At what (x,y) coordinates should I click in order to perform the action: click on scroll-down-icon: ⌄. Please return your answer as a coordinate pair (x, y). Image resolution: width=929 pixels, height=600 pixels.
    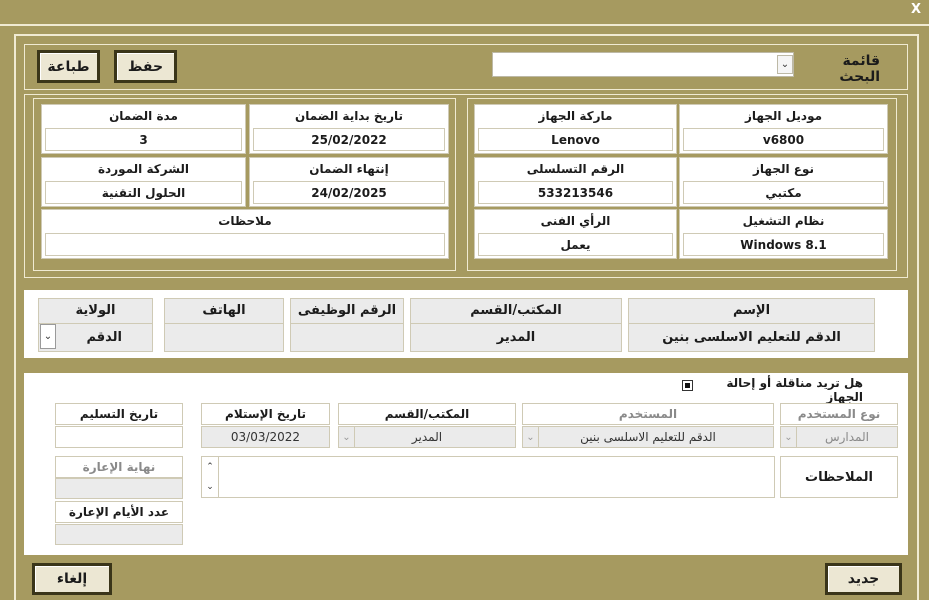
    Looking at the image, I should click on (210, 487).